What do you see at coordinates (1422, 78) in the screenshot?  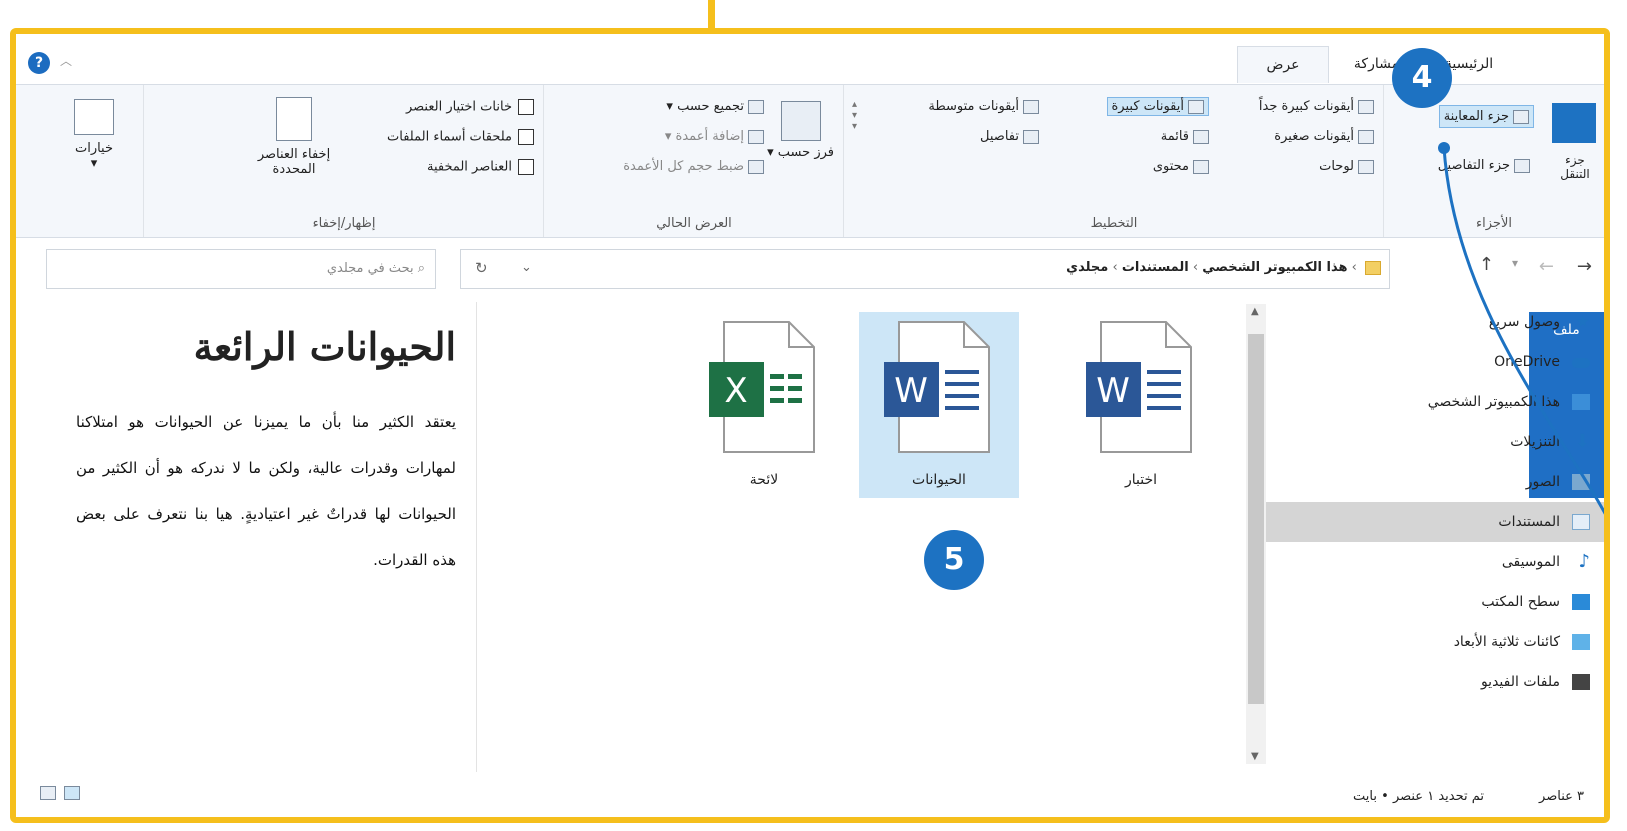 I see `step-4-badge: 4` at bounding box center [1422, 78].